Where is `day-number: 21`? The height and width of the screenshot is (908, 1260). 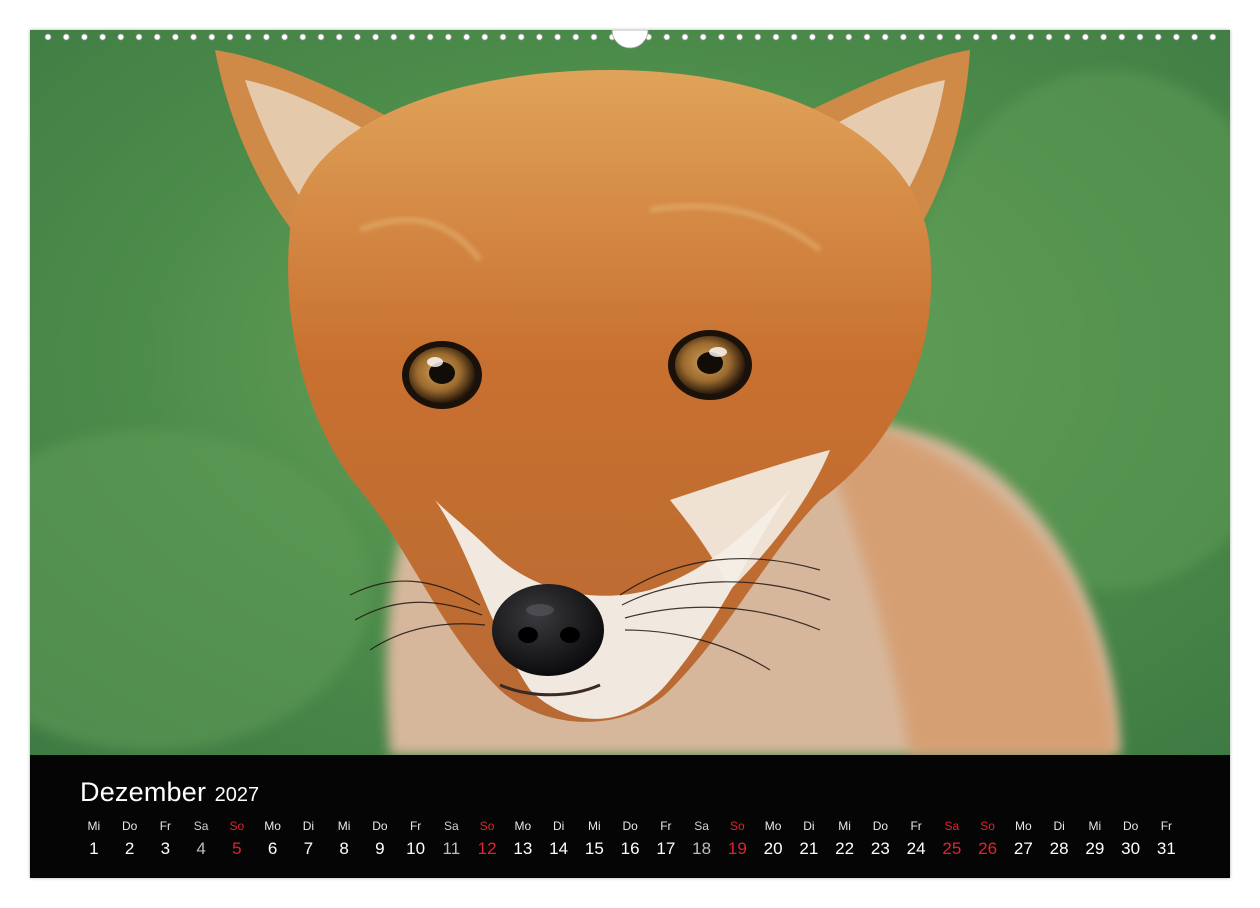
day-number: 21 is located at coordinates (809, 848).